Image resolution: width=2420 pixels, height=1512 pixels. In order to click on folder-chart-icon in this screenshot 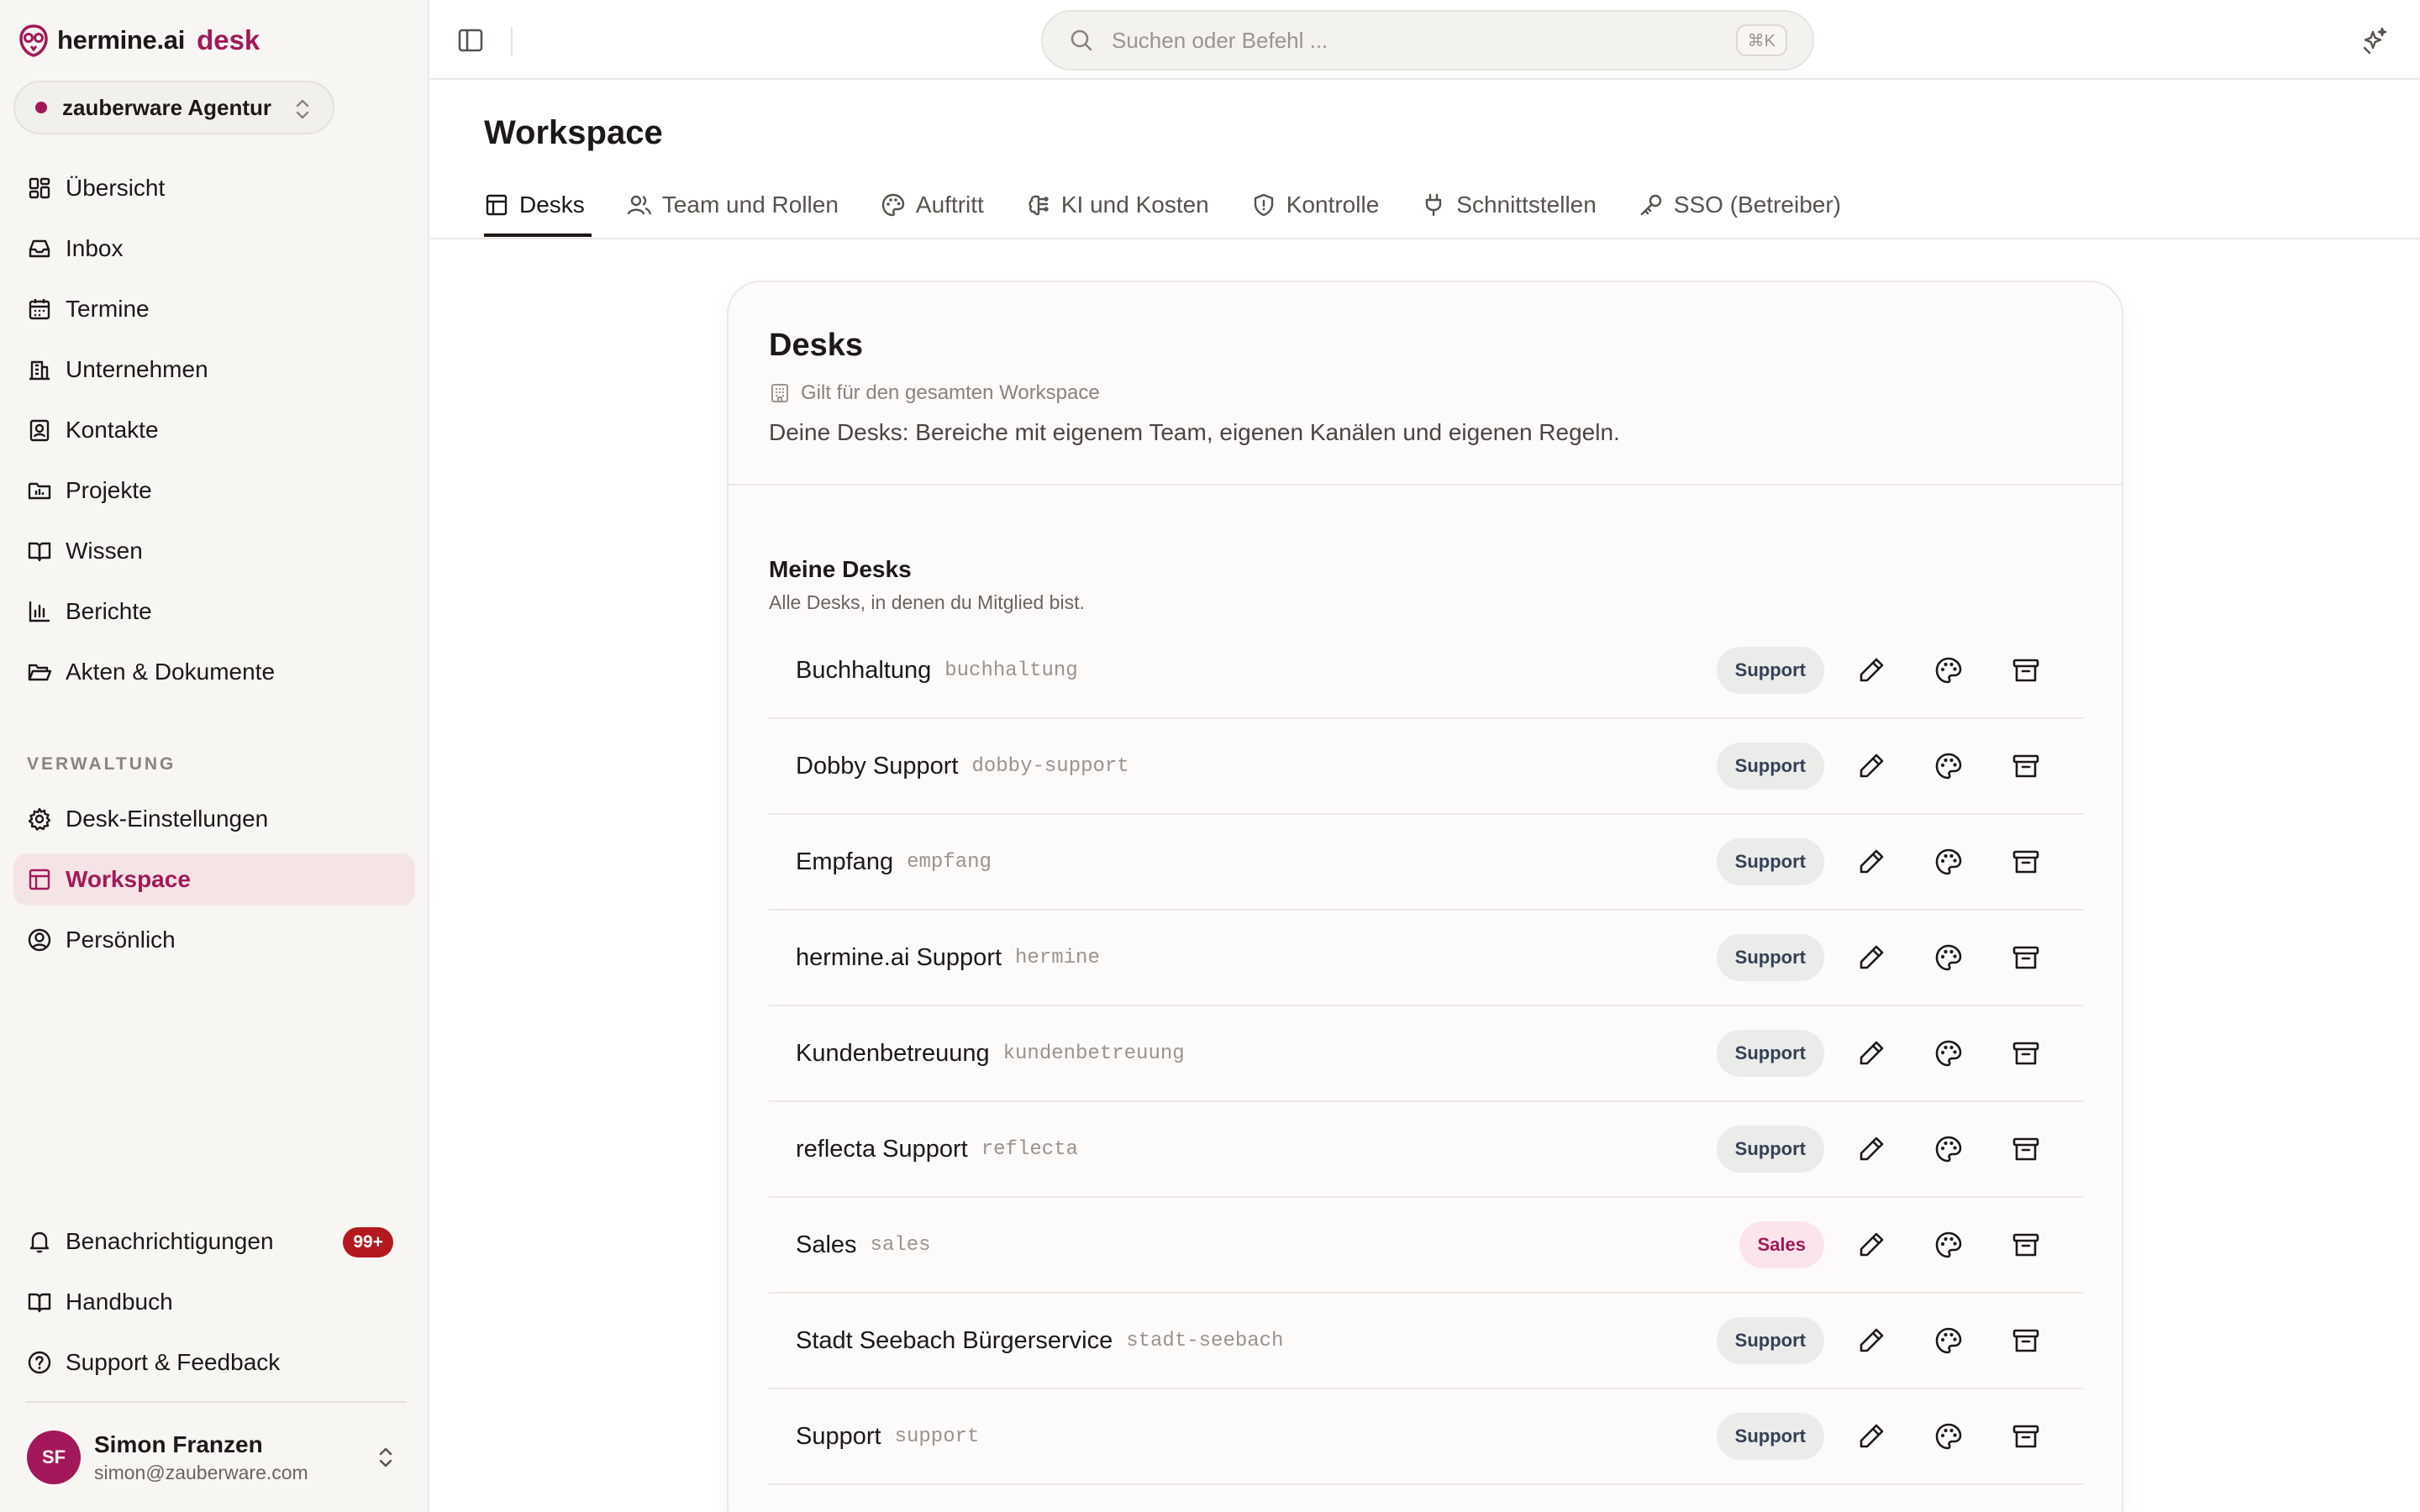, I will do `click(46, 490)`.